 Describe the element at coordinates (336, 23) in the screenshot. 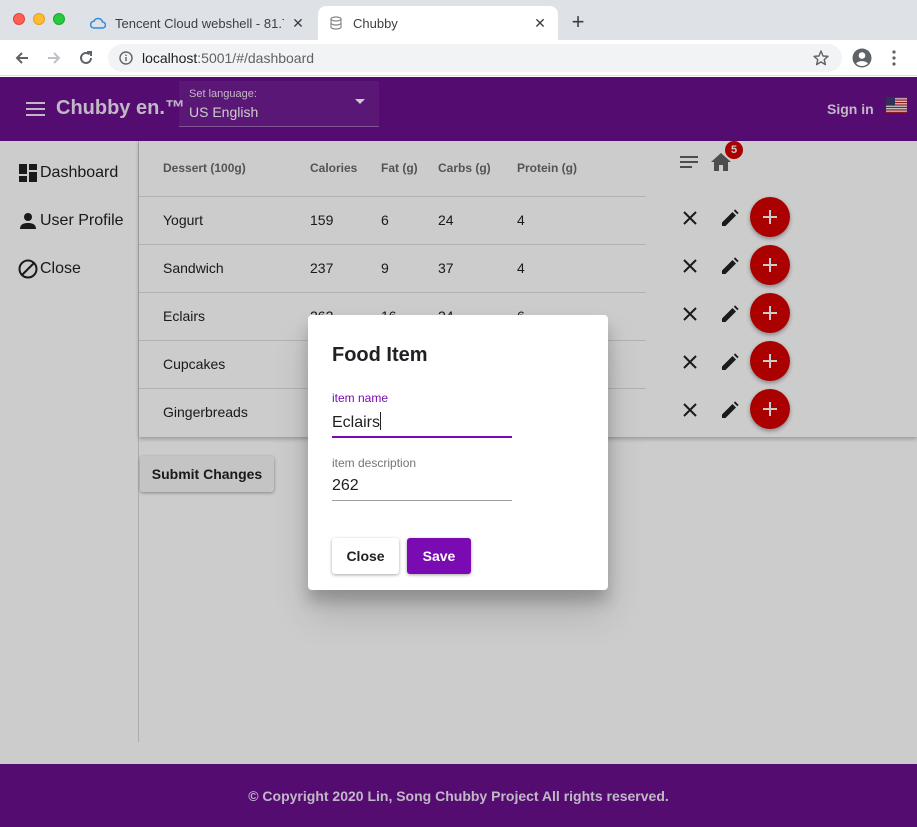

I see `database-icon` at that location.